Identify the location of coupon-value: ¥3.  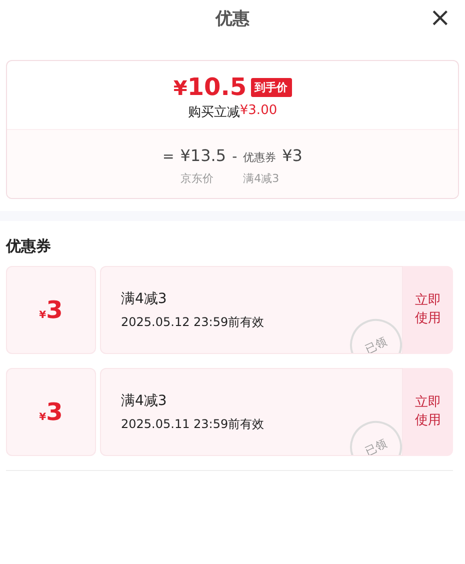
(292, 155).